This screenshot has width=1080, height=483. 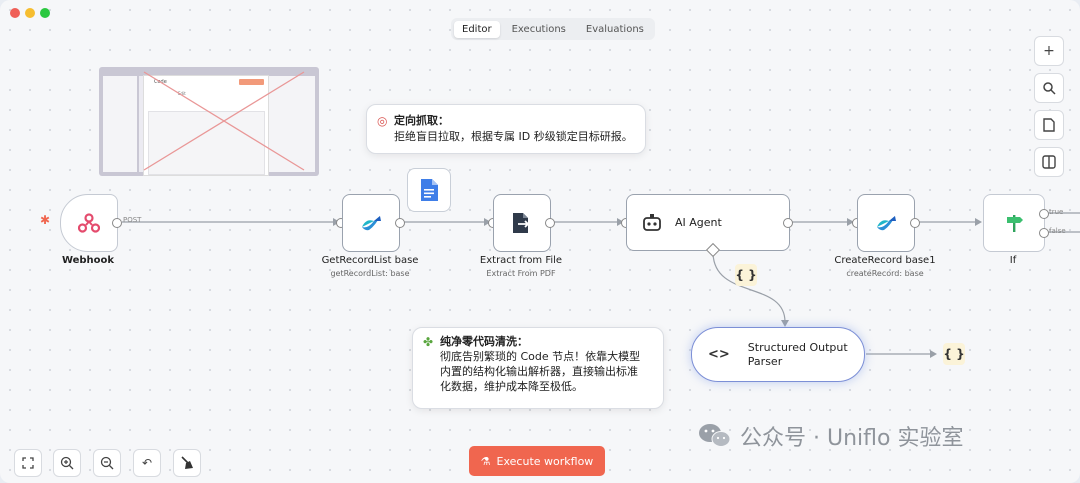 I want to click on if-true-port, so click(x=1044, y=214).